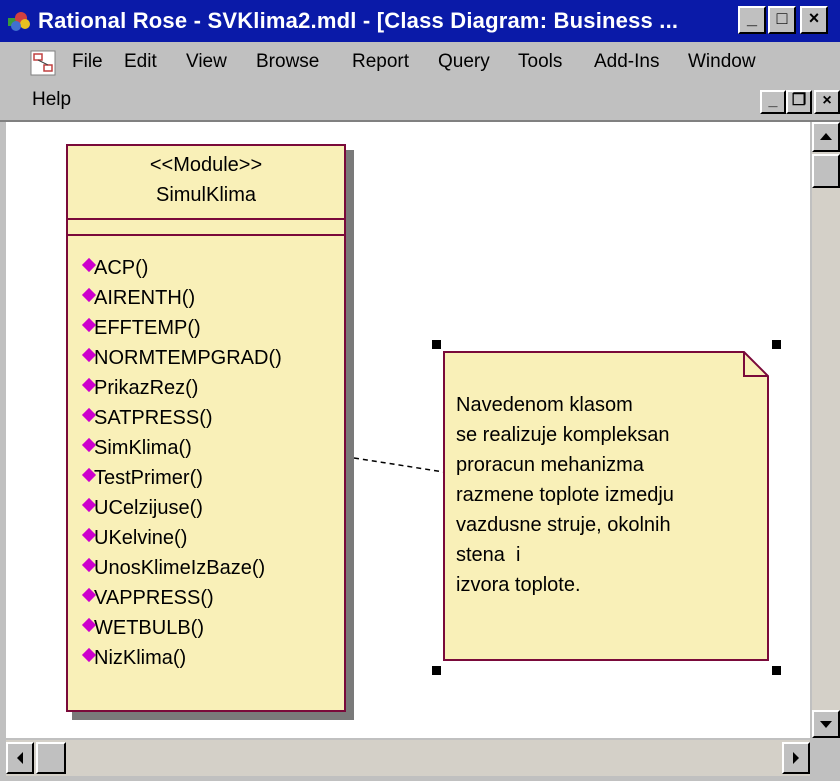  Describe the element at coordinates (540, 62) in the screenshot. I see `menu-tools: Tools` at that location.